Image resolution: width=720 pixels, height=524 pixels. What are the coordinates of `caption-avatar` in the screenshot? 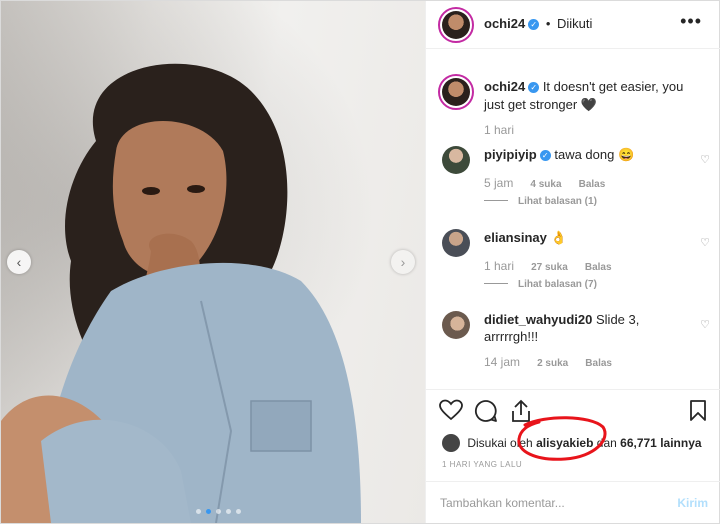 It's located at (456, 92).